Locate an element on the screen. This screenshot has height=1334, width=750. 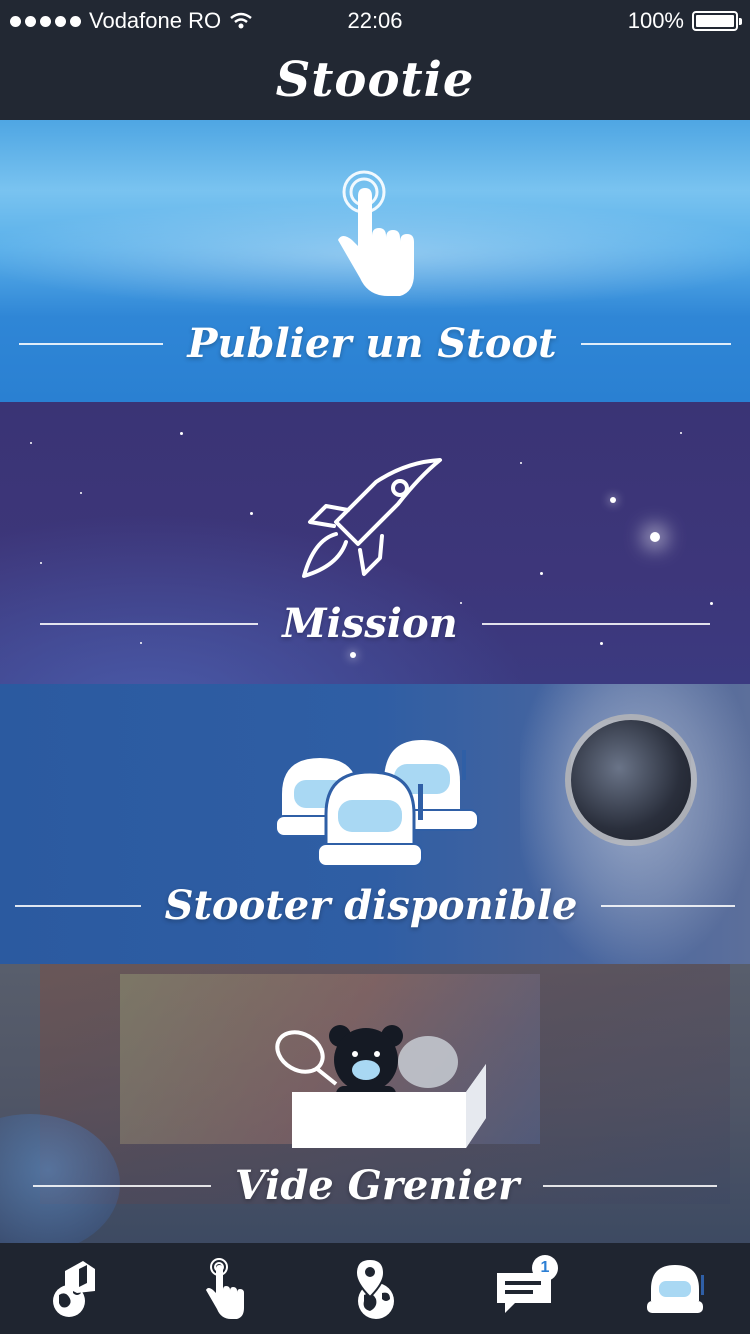
globe-house-icon is located at coordinates (74, 1288).